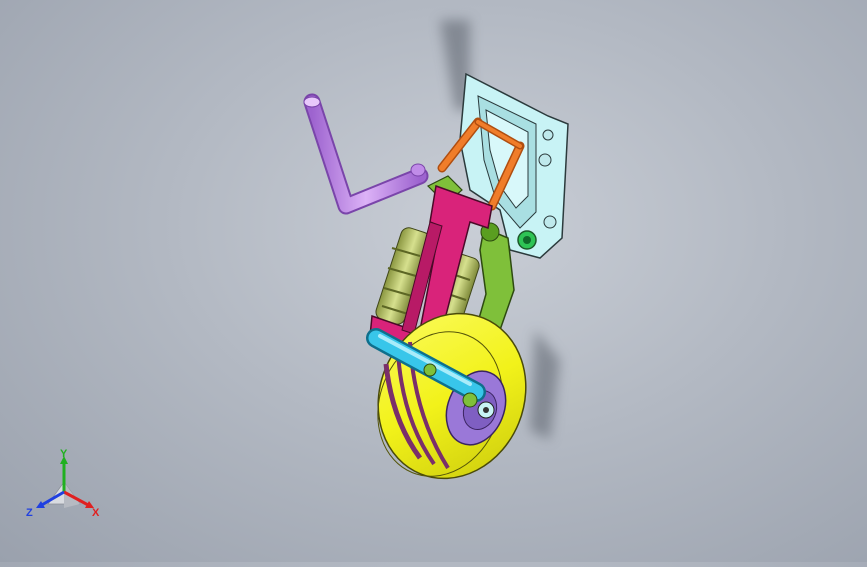 The image size is (867, 567). What do you see at coordinates (64, 454) in the screenshot?
I see `y-axis-label: Y` at bounding box center [64, 454].